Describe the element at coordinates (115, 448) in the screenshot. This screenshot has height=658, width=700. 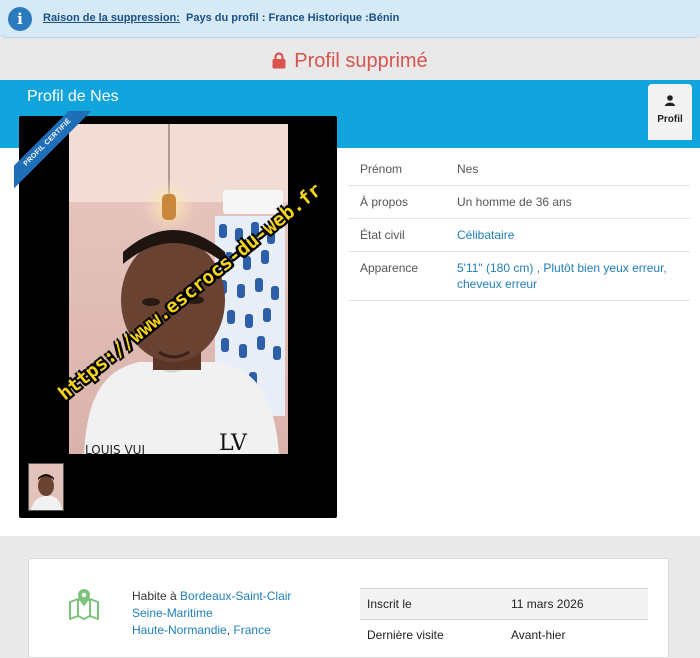
I see `svg-text: LOUIS VUI` at that location.